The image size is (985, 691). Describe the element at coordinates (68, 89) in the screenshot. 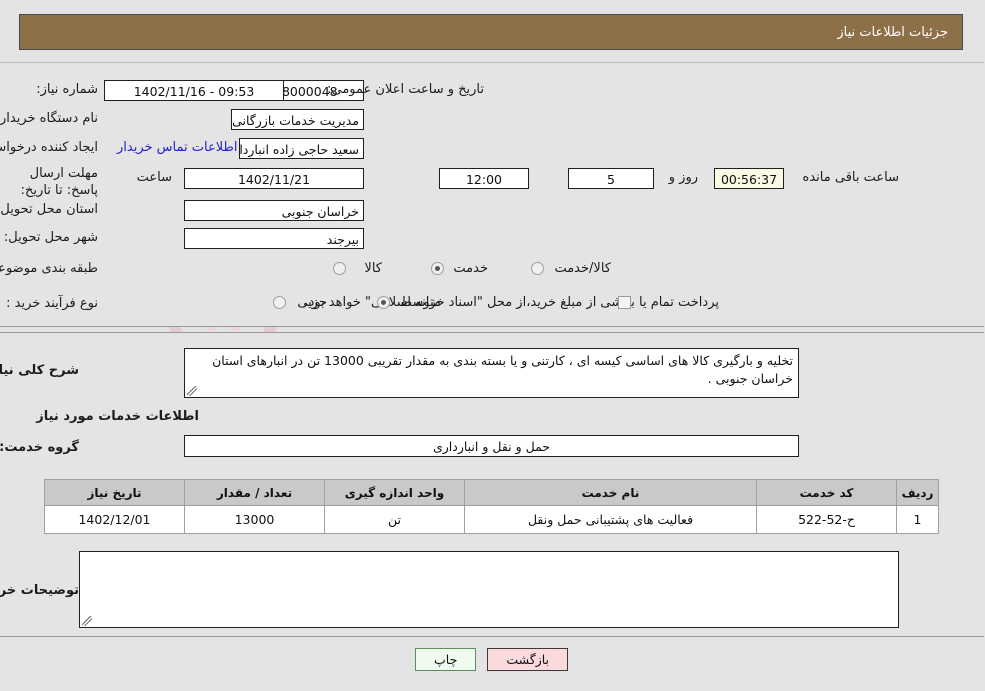

I see `label-need-number: شماره نیاز:` at that location.